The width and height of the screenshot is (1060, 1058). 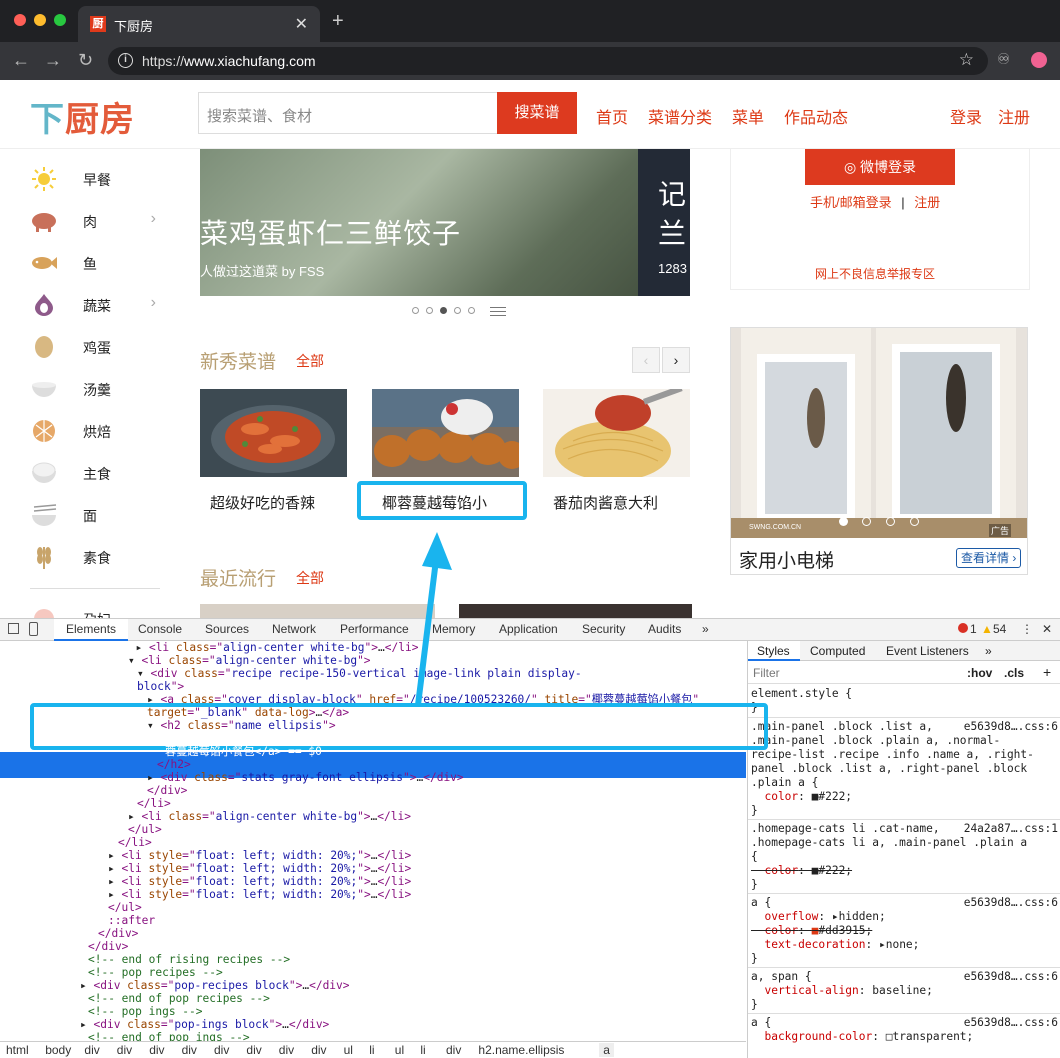 What do you see at coordinates (835, 945) in the screenshot?
I see `css-rule-line: text-decoration: ▸none;` at bounding box center [835, 945].